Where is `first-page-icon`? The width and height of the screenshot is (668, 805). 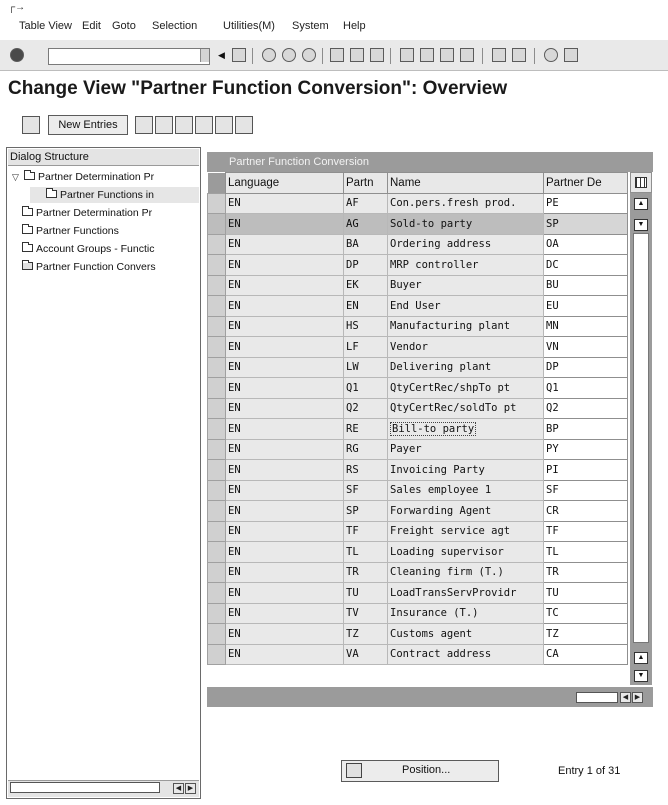
first-page-icon is located at coordinates (407, 55).